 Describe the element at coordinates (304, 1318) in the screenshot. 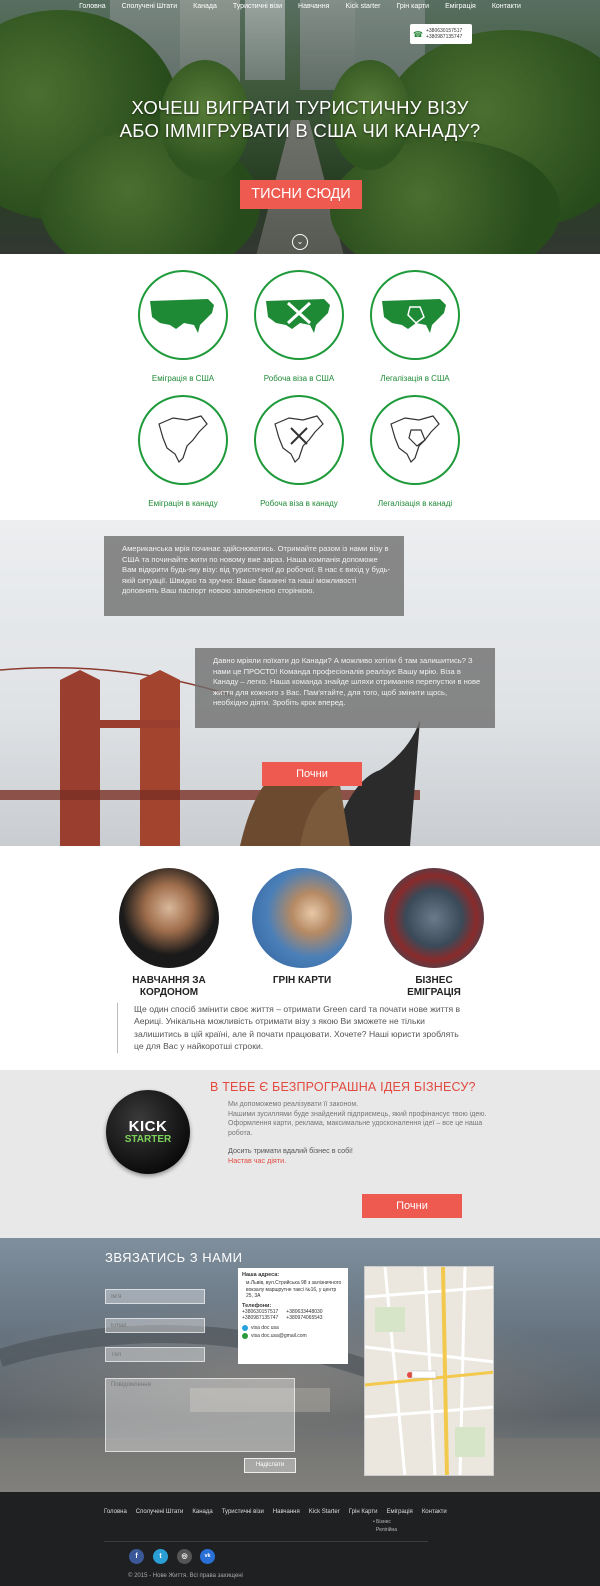

I see `phone-4: +380974065543` at that location.